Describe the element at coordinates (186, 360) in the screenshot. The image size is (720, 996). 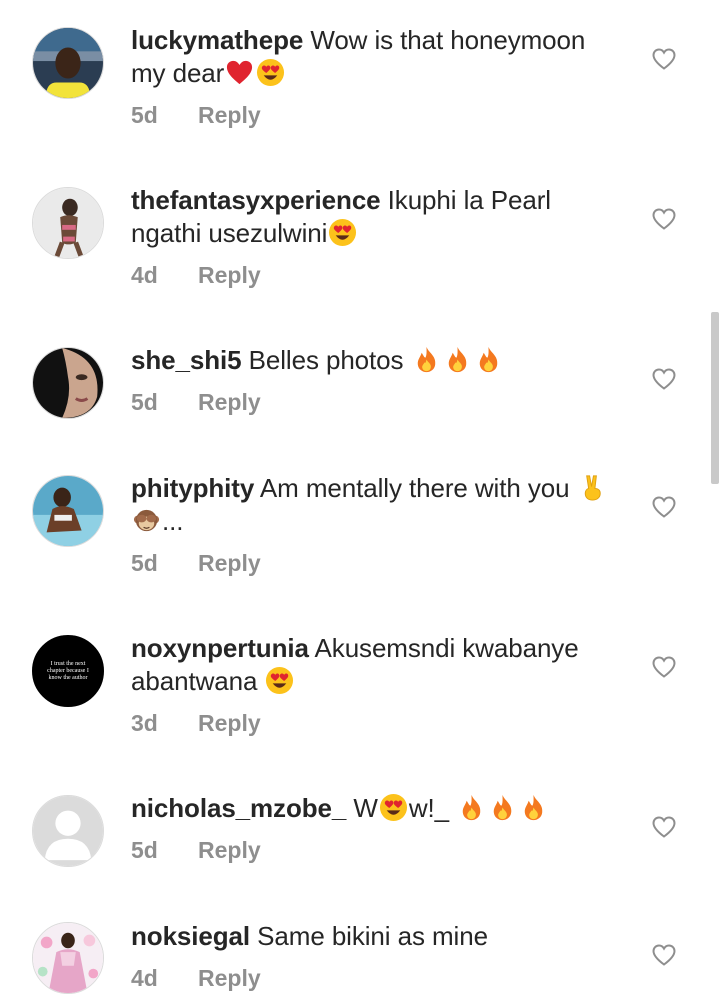
I see `comment-username: she_shi5` at that location.